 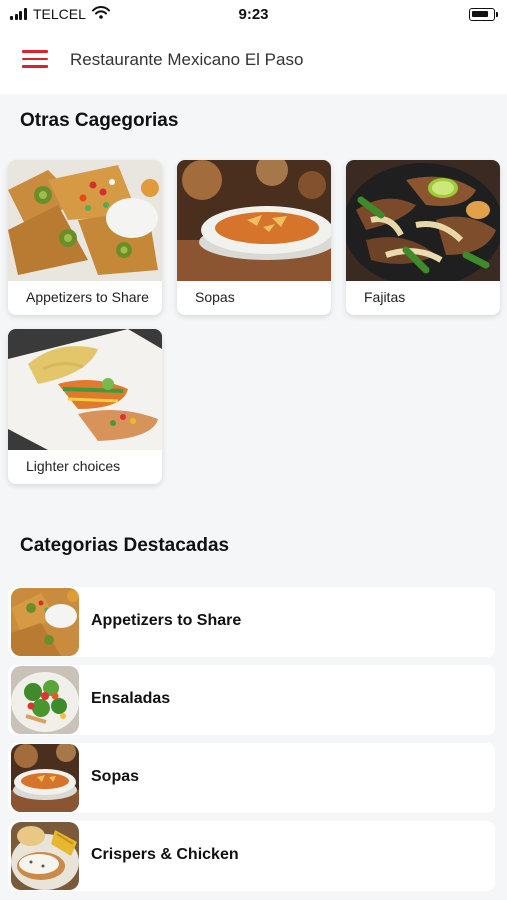 I want to click on category-card-sopas: Sopas, so click(x=254, y=237).